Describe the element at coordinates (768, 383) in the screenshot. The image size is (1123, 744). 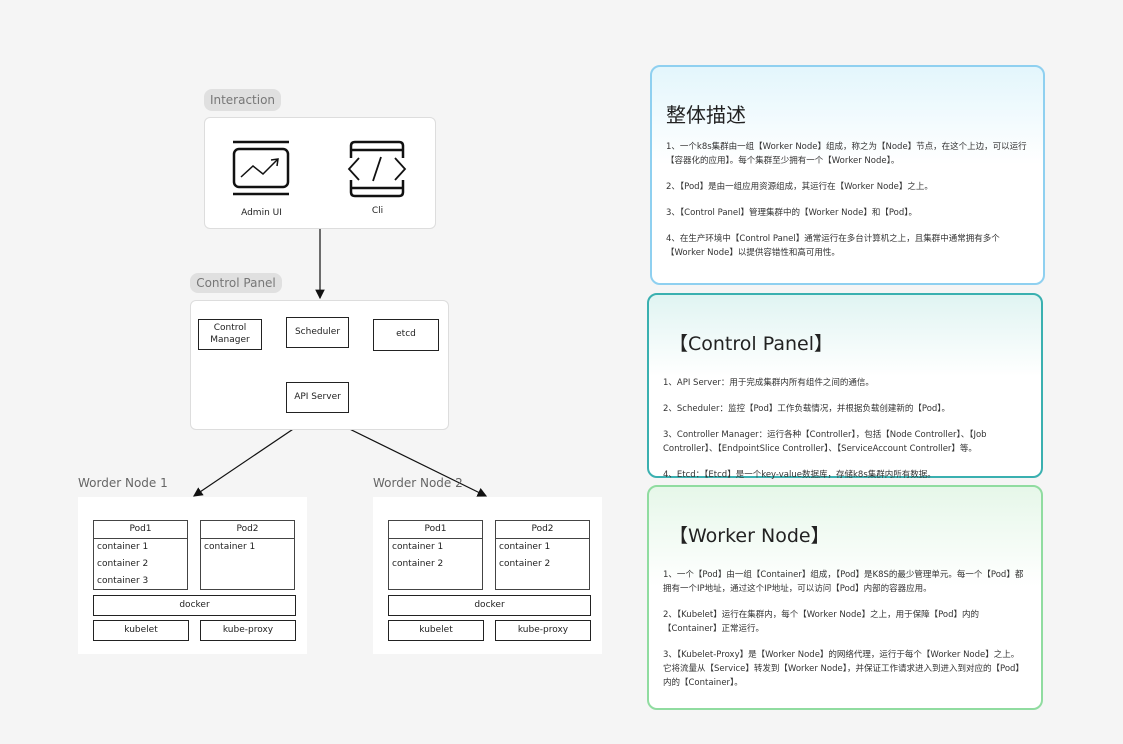
I see `card-paragraph: 1、API Server：用于完成集群内所有组件之间的通信。` at that location.